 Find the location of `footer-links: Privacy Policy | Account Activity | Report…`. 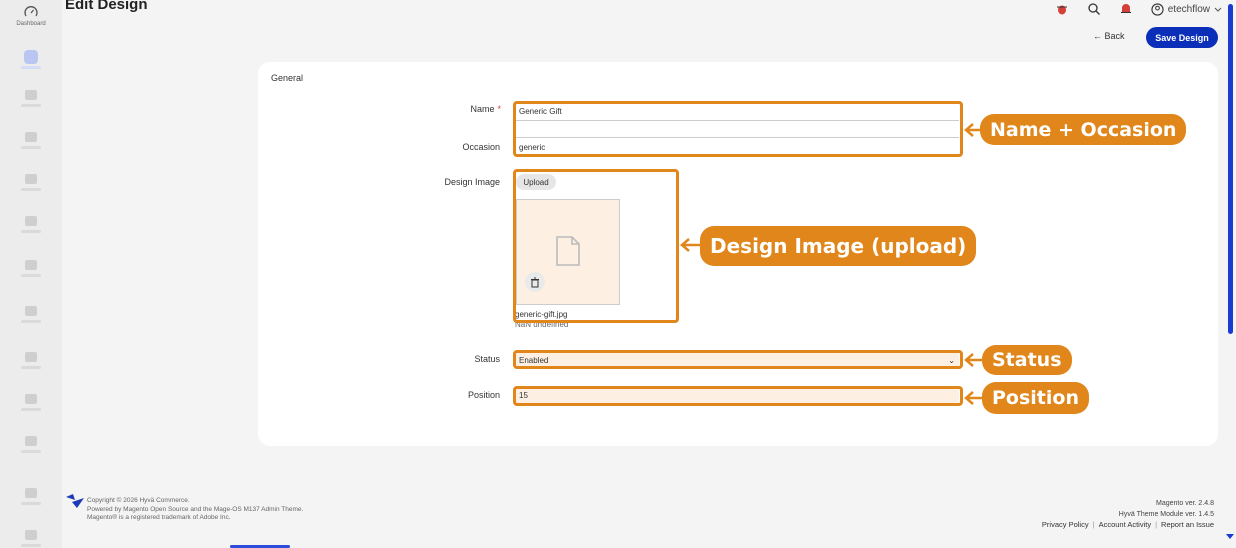

footer-links: Privacy Policy | Account Activity | Report… is located at coordinates (1127, 524).